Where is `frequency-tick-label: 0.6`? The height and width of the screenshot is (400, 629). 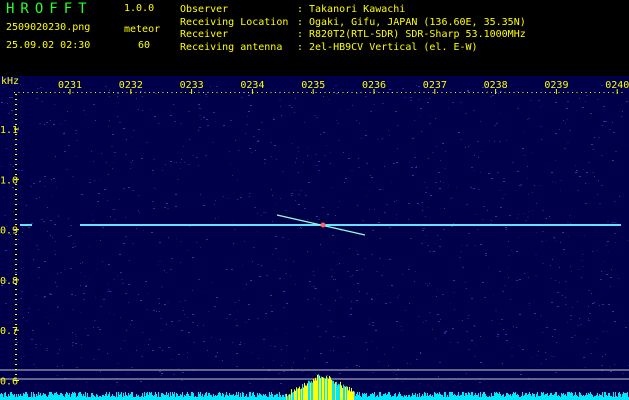
frequency-tick-label: 0.6 is located at coordinates (9, 382).